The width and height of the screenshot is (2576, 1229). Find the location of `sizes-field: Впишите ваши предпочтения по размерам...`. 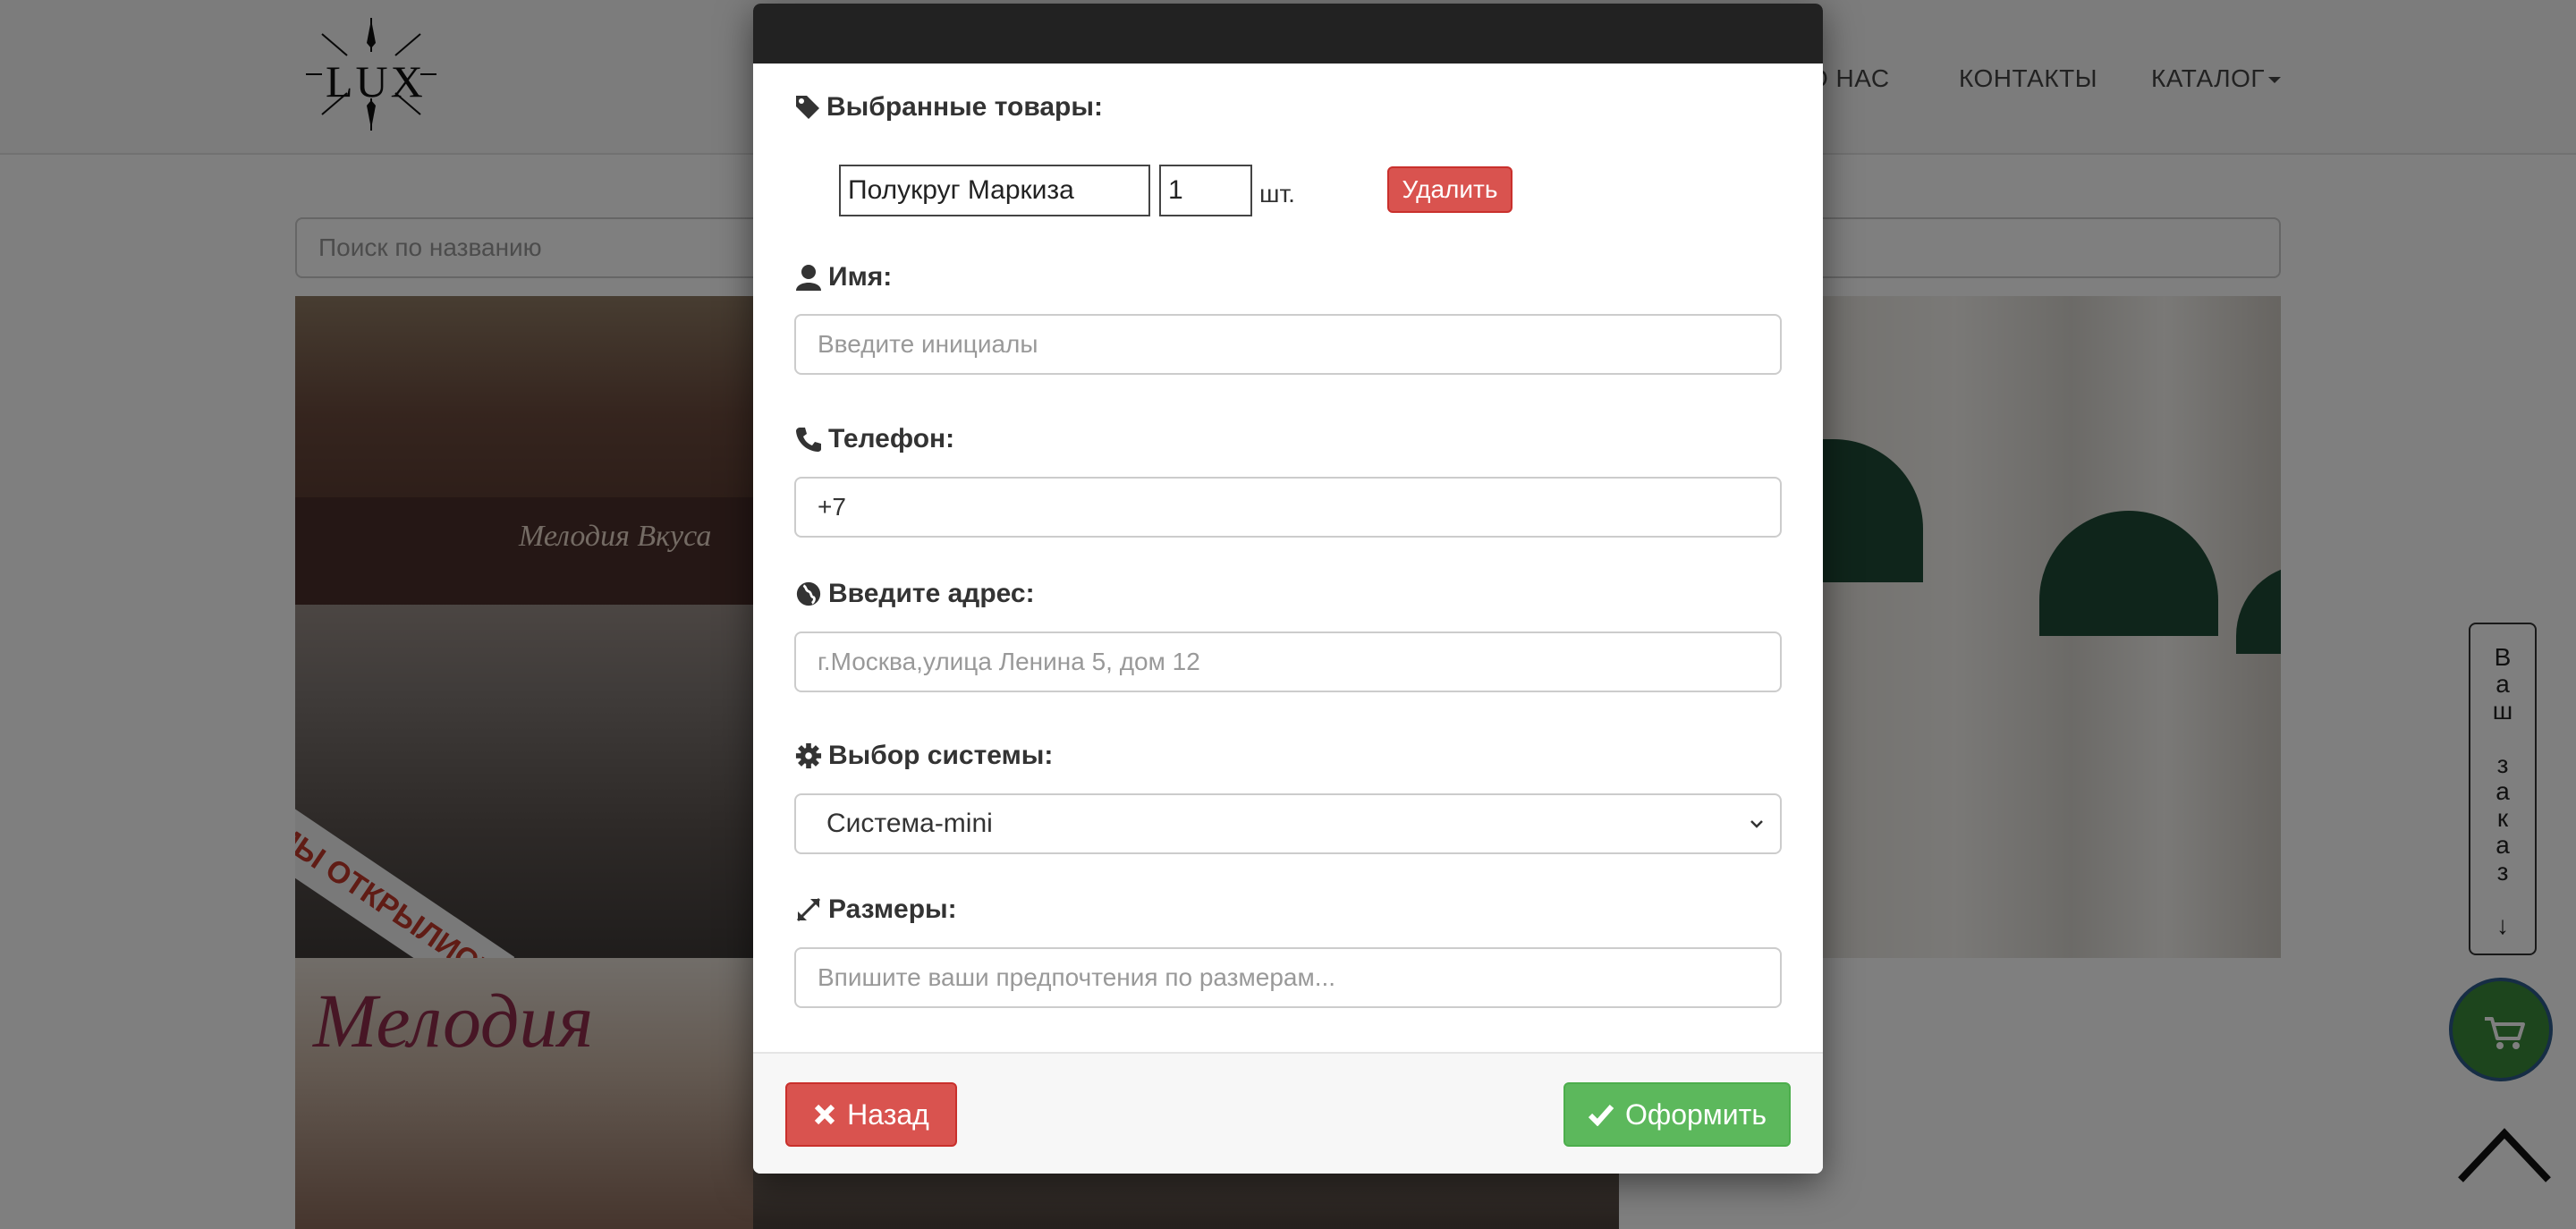

sizes-field: Впишите ваши предпочтения по размерам... is located at coordinates (1288, 977).